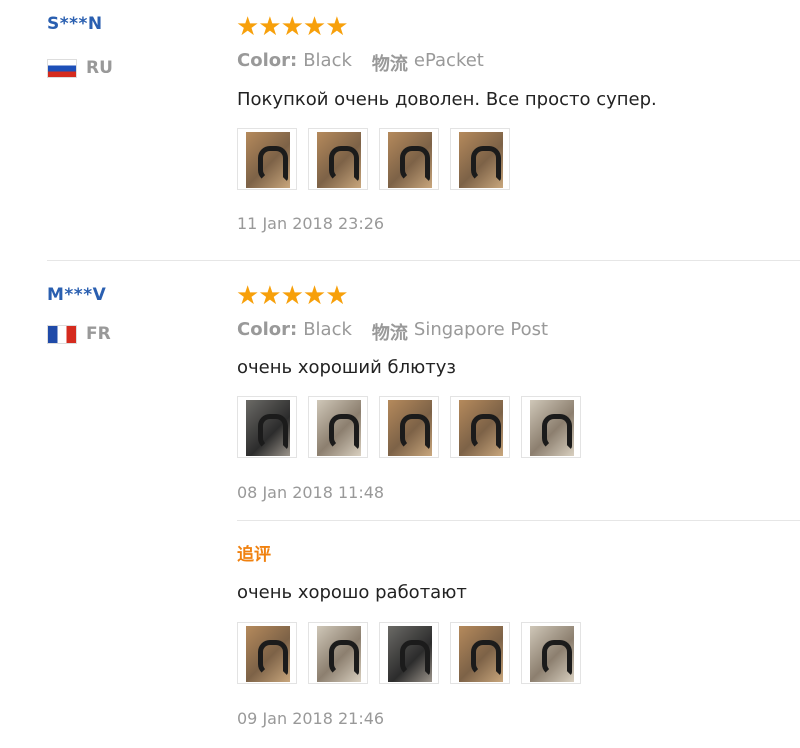  I want to click on review-divider, so click(423, 260).